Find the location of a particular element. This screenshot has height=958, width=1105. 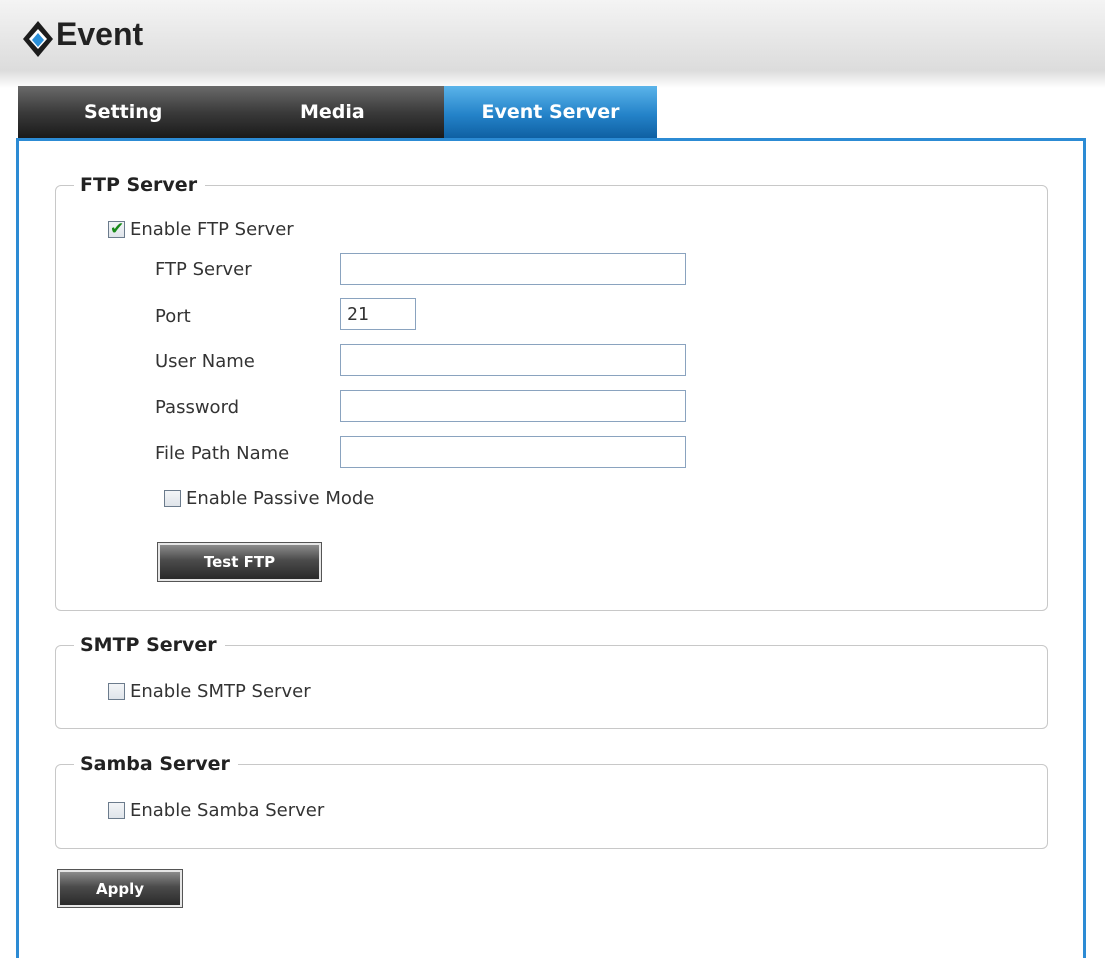

enable-samba-checkbox is located at coordinates (116, 810).